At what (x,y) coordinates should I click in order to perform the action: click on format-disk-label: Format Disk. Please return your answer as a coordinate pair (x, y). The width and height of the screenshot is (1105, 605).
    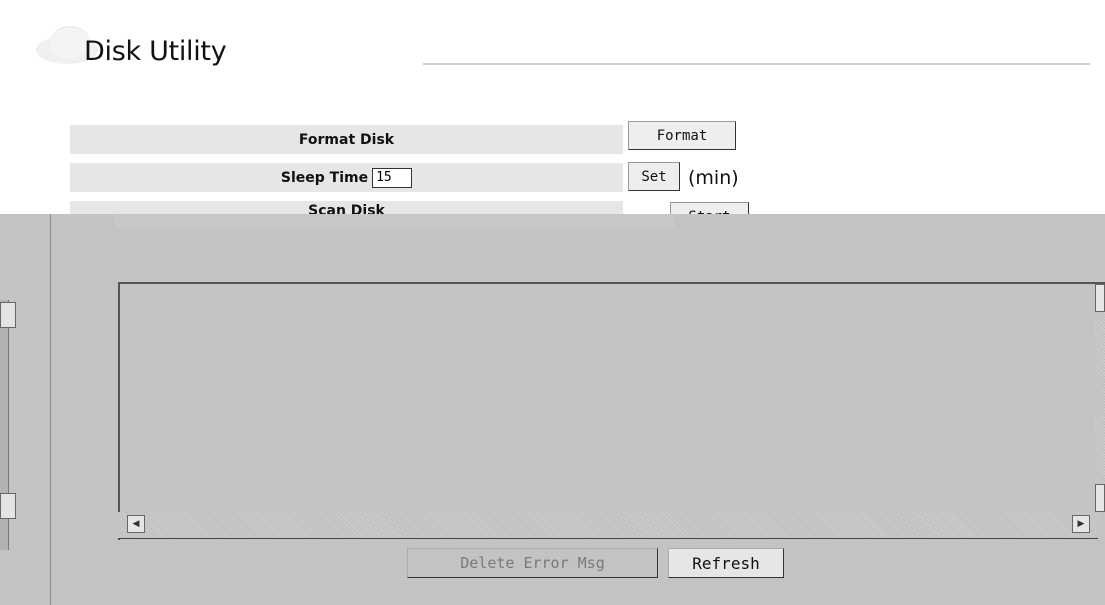
    Looking at the image, I should click on (346, 139).